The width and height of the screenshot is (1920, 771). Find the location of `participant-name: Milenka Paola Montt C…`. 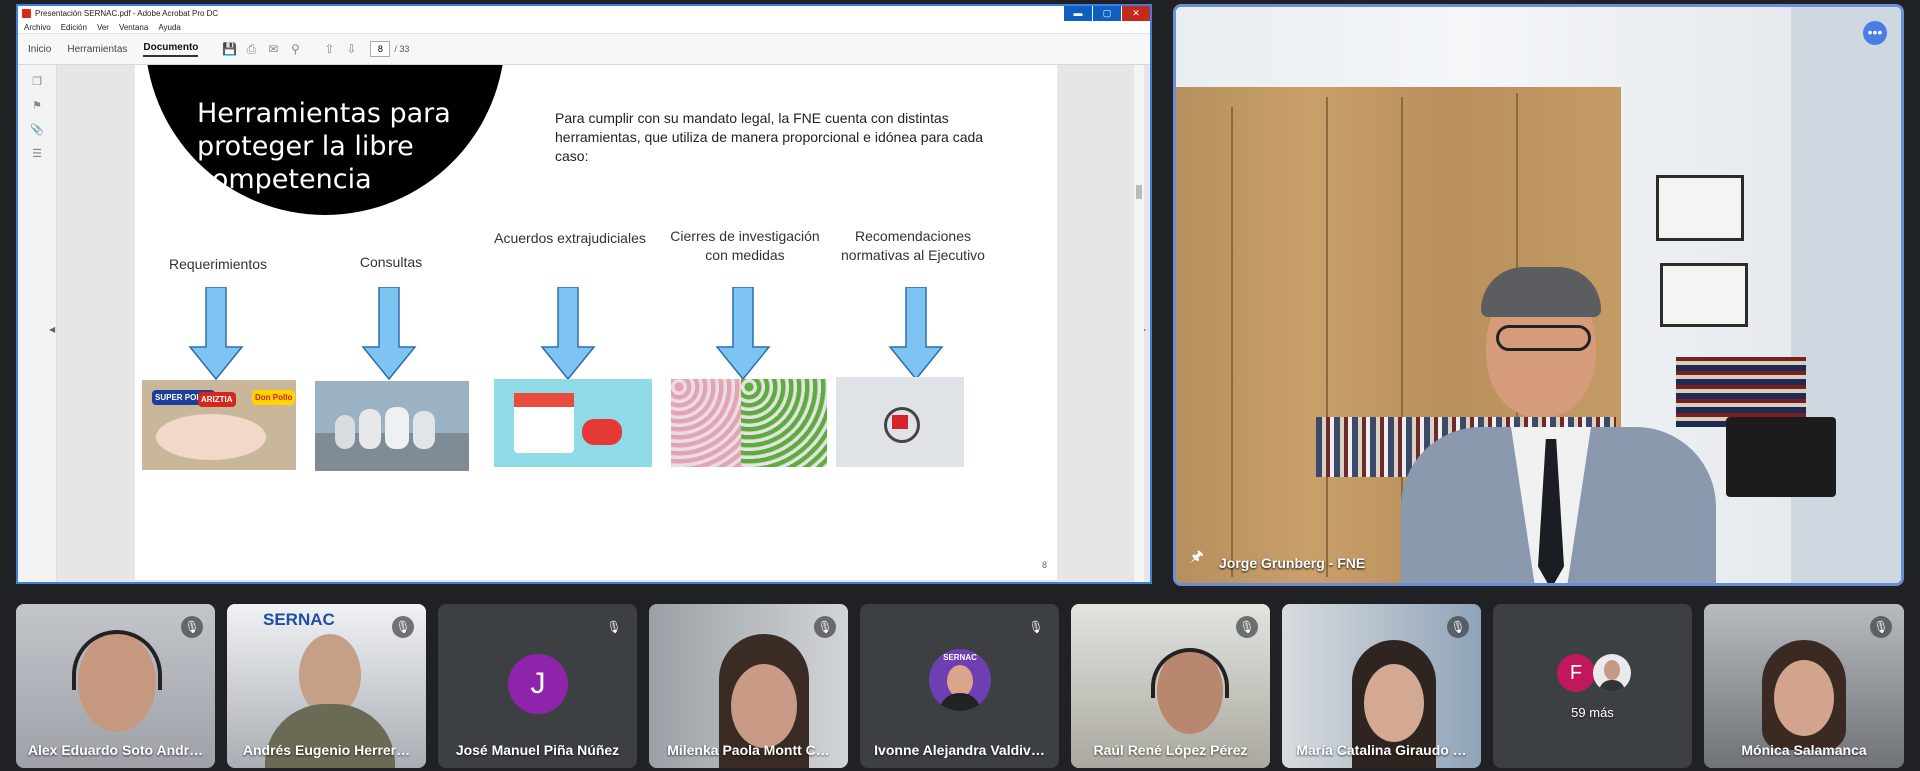

participant-name: Milenka Paola Montt C… is located at coordinates (748, 750).